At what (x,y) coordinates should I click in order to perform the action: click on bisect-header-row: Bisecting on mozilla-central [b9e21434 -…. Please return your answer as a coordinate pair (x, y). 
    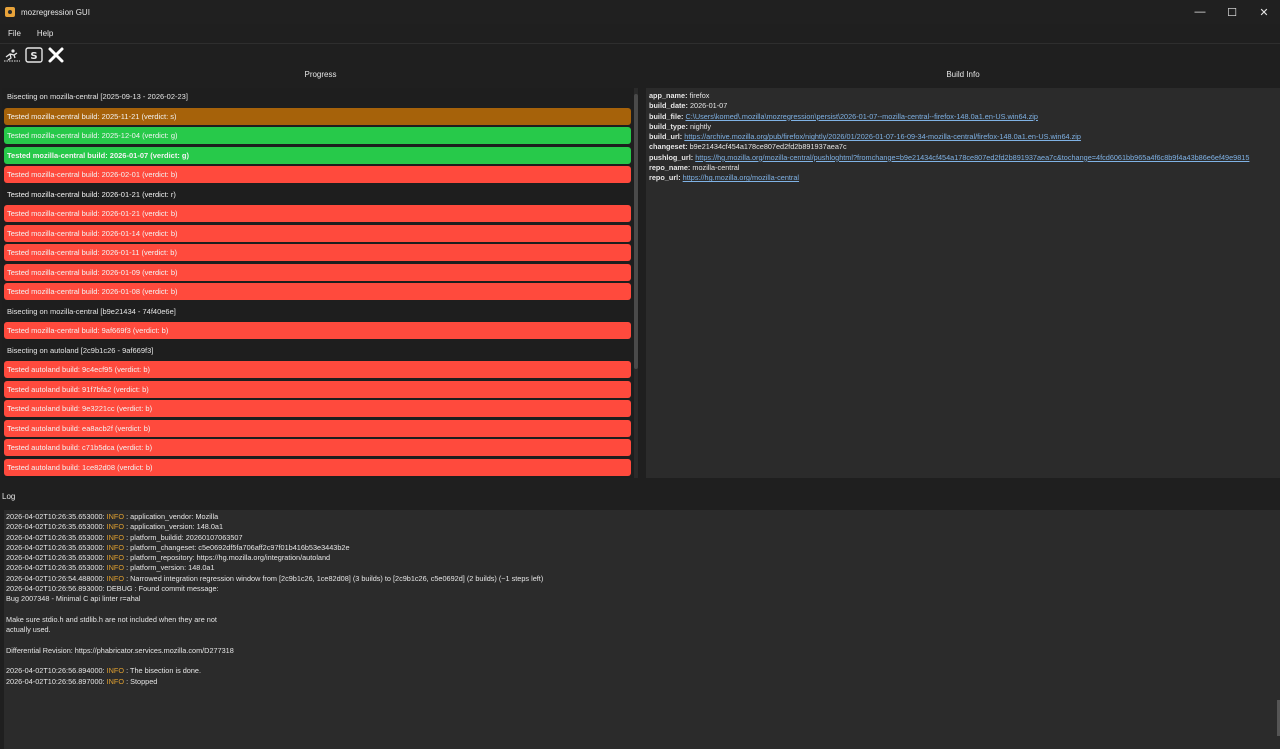
    Looking at the image, I should click on (317, 311).